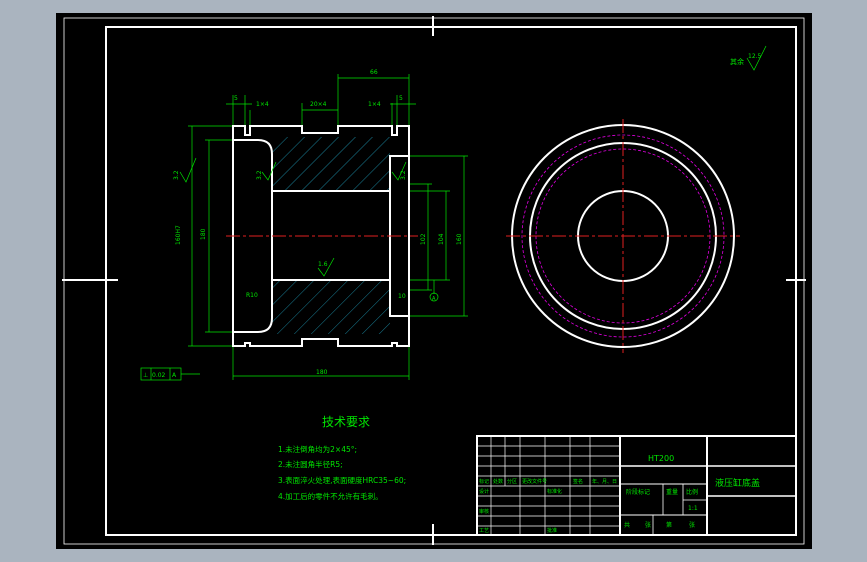  I want to click on note-4: 4.加工后的零件不允许有毛刺。, so click(330, 496).